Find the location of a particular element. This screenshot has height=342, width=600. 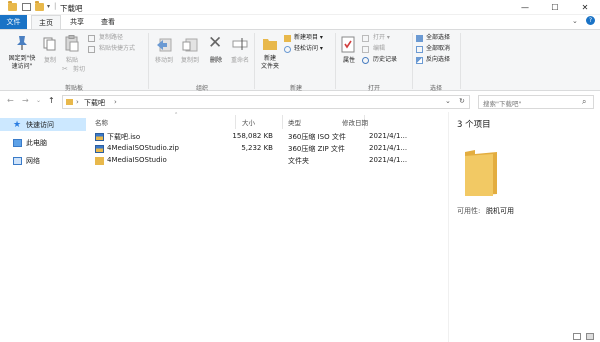

move-to-icon is located at coordinates (164, 45).